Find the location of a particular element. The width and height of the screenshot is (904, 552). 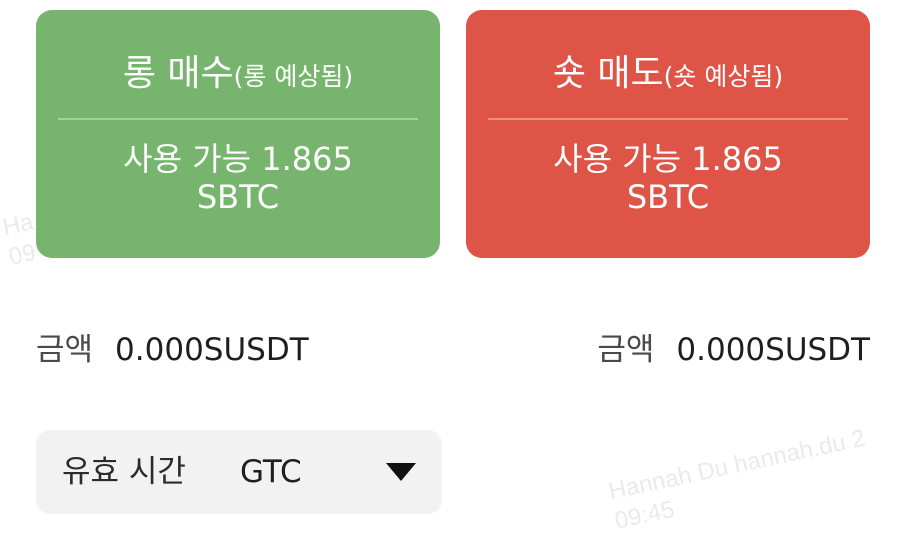

time-in-force-value: GTC is located at coordinates (271, 472).